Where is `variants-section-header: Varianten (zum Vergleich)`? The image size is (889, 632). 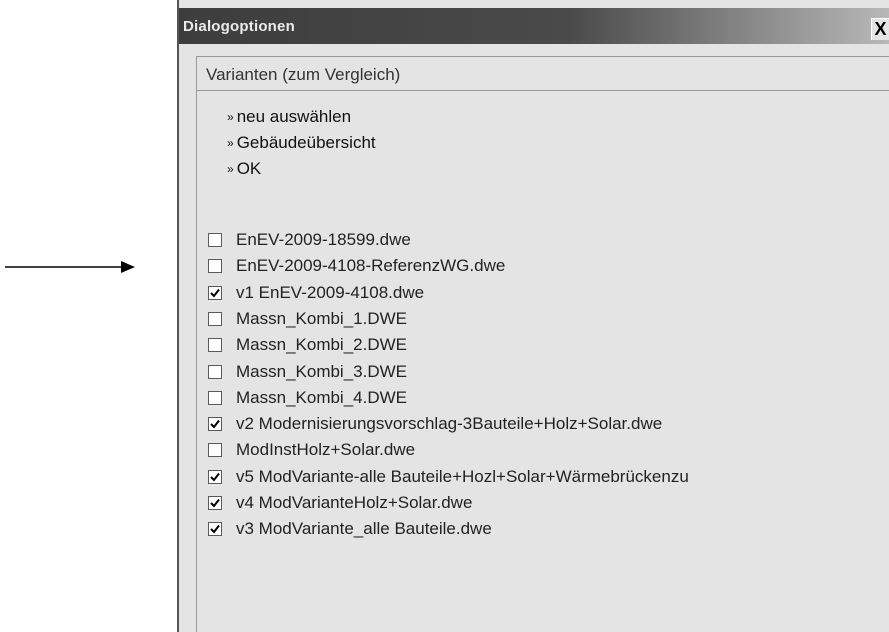
variants-section-header: Varianten (zum Vergleich) is located at coordinates (542, 73).